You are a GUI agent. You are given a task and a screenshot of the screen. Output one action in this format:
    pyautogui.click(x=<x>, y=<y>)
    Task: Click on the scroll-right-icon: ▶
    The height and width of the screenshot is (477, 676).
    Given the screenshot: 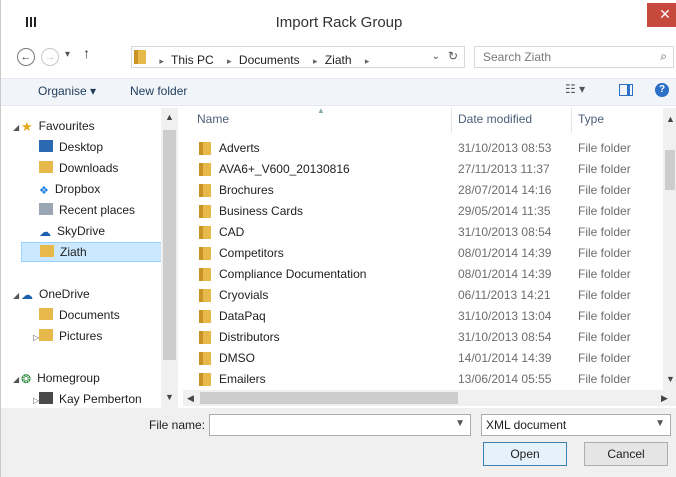 What is the action you would take?
    pyautogui.click(x=664, y=398)
    